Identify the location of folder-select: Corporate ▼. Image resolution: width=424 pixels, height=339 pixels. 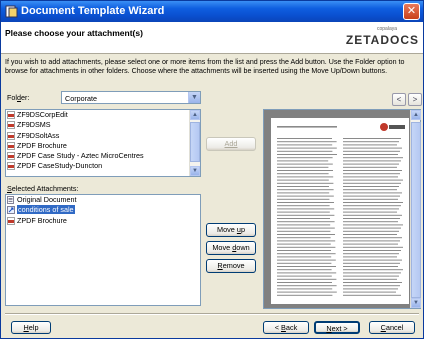
(131, 97).